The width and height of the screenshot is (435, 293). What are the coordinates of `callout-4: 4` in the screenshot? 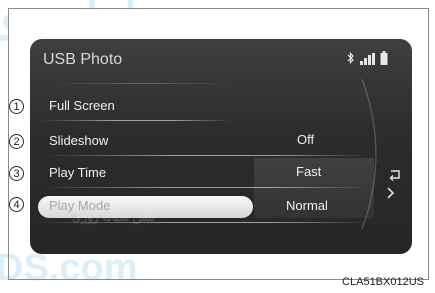 It's located at (16, 204).